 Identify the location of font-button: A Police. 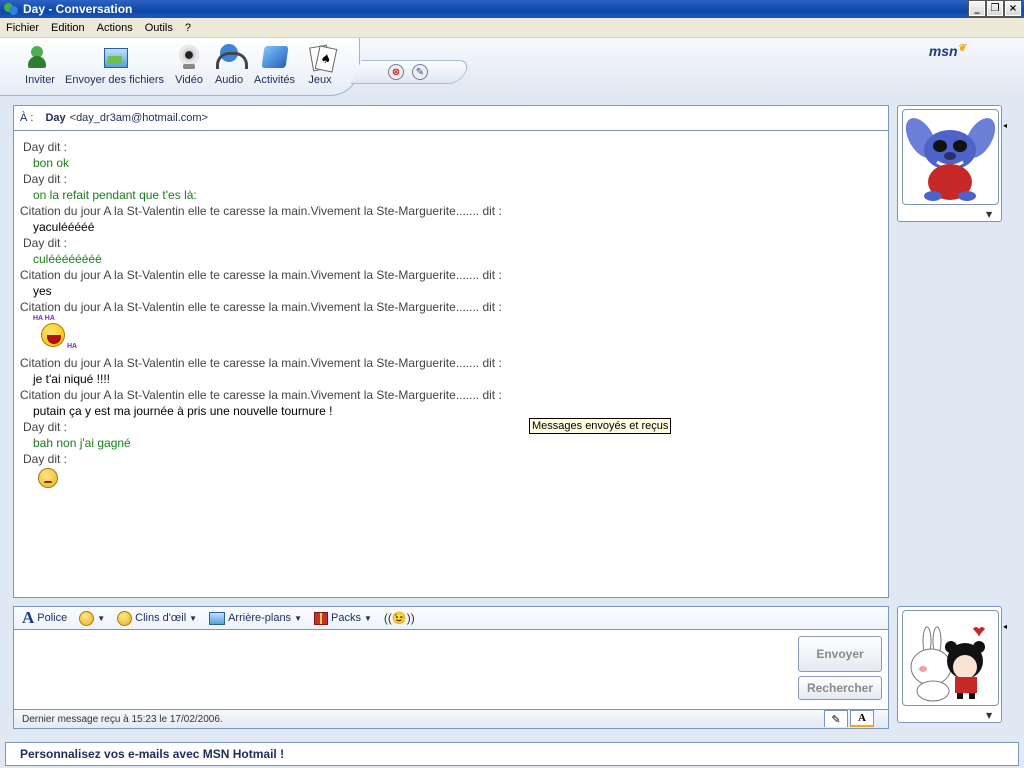
(44, 618).